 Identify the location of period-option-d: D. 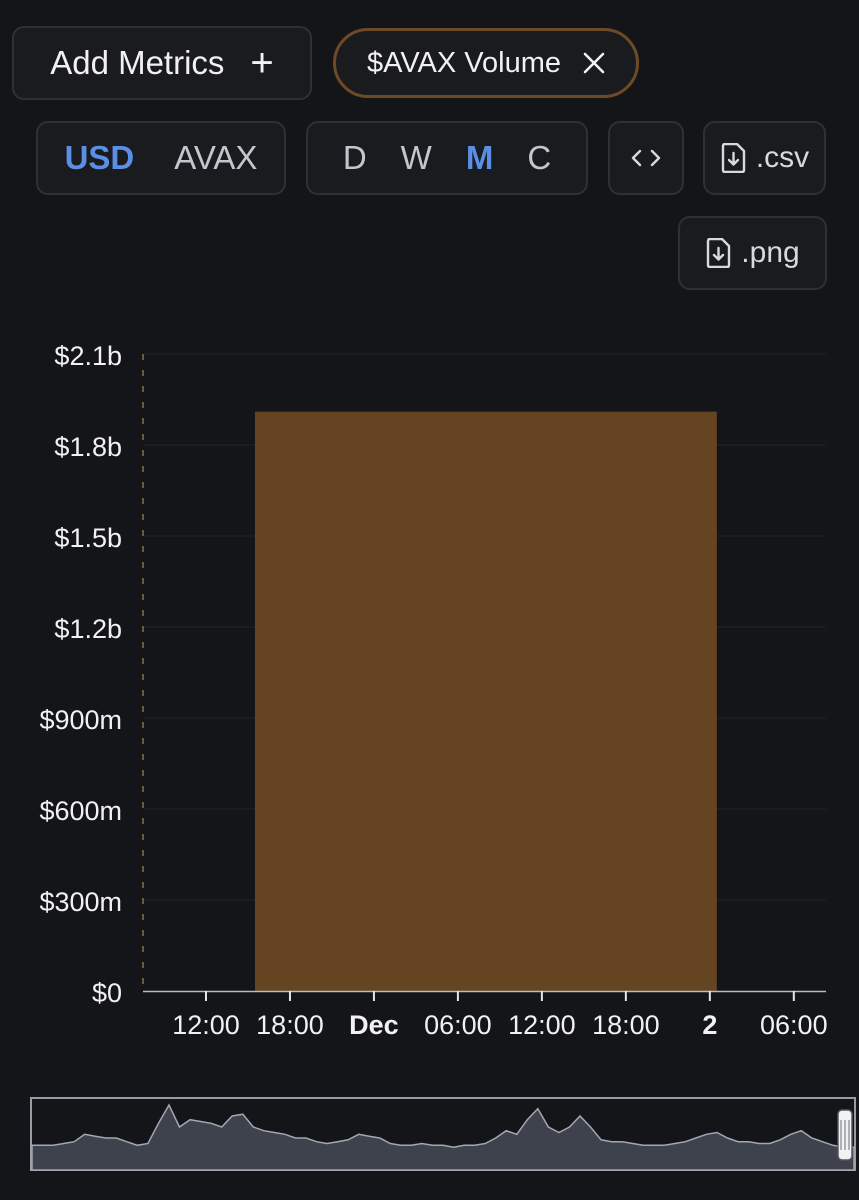
(355, 158).